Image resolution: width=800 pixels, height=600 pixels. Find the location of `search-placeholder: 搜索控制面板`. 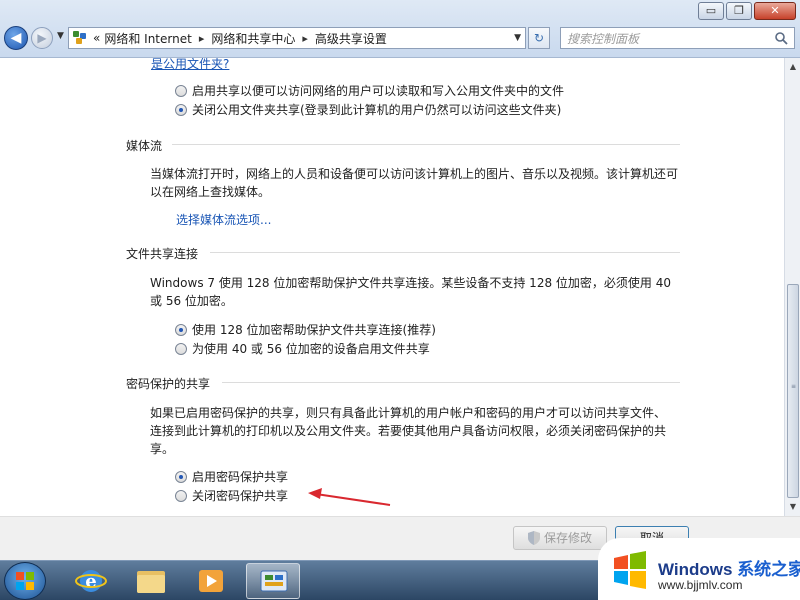

search-placeholder: 搜索控制面板 is located at coordinates (603, 38).